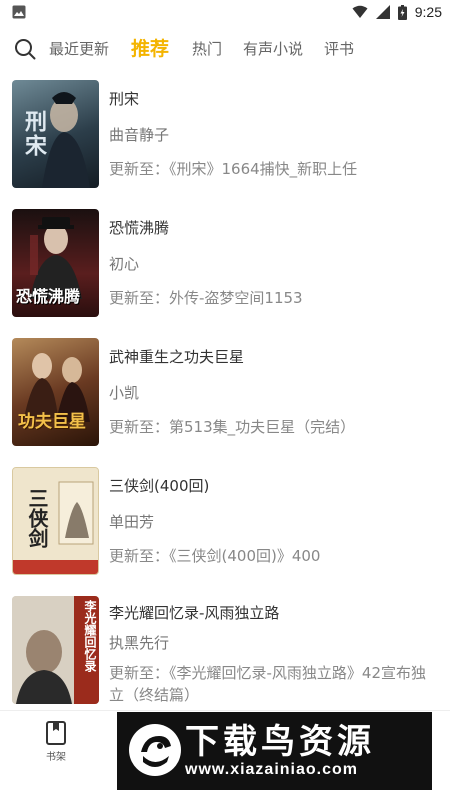 The width and height of the screenshot is (450, 800). Describe the element at coordinates (55, 521) in the screenshot. I see `book-cover: 三侠剑` at that location.